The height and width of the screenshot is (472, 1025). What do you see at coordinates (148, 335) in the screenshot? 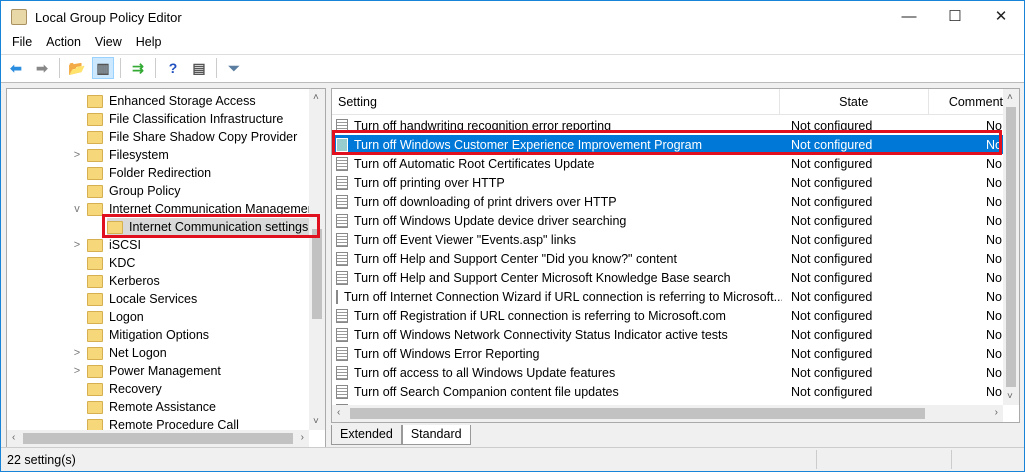
I see `tree-node: Mitigation Options` at bounding box center [148, 335].